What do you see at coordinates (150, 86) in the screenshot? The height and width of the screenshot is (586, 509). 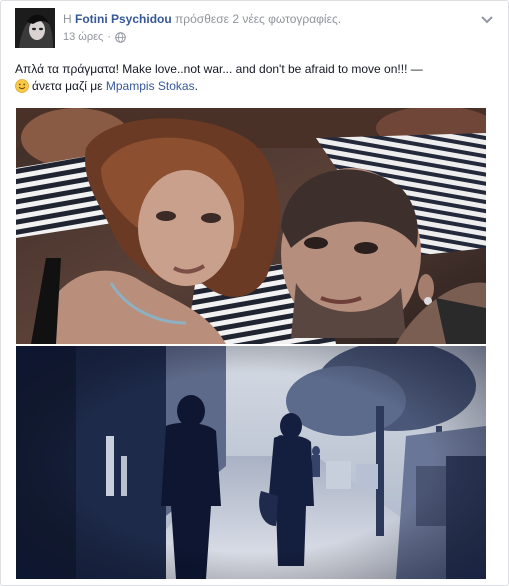 I see `tagged-person-link: Mpampis Stokas` at bounding box center [150, 86].